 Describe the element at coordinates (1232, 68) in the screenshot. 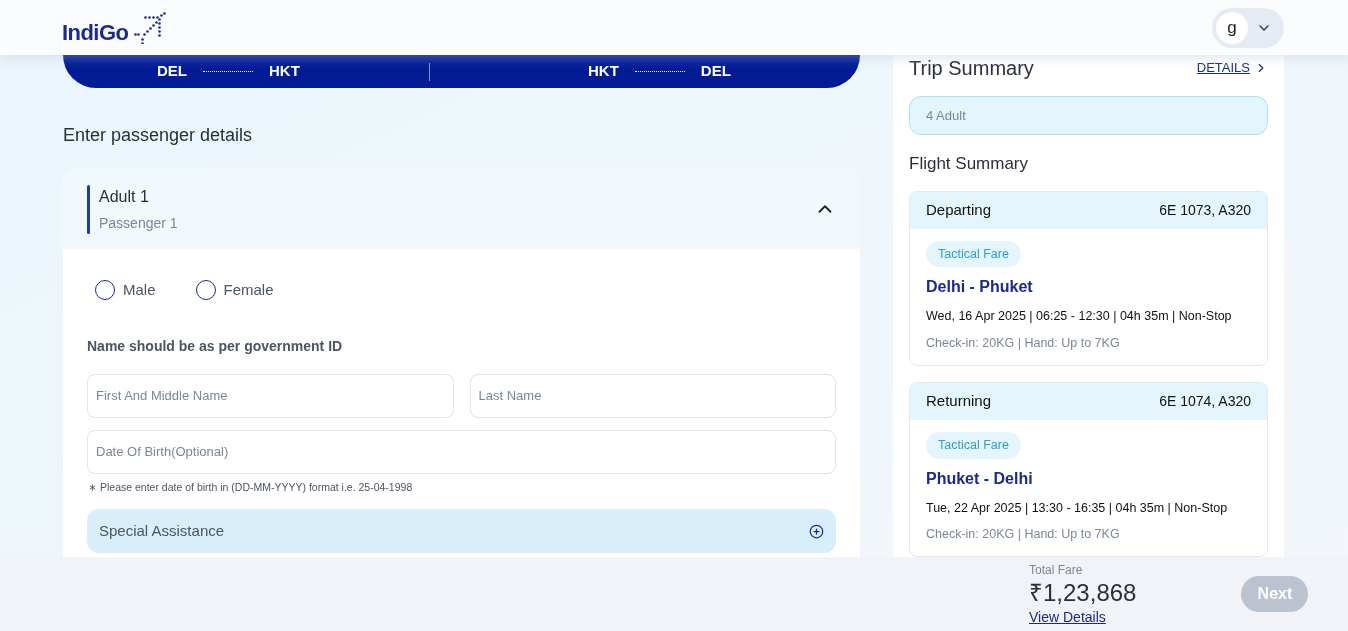

I see `details-link: DETAILS` at that location.